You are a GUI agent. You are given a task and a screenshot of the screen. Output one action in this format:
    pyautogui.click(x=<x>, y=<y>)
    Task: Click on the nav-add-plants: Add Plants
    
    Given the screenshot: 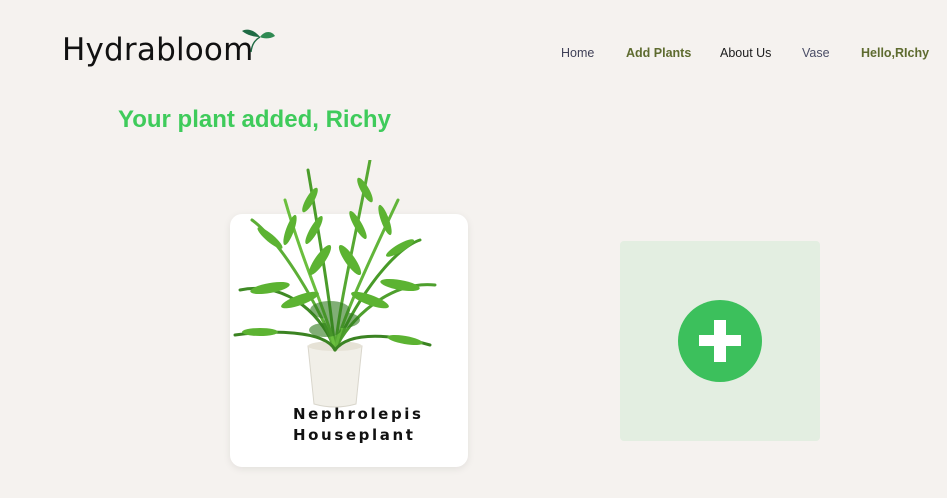 What is the action you would take?
    pyautogui.click(x=658, y=53)
    